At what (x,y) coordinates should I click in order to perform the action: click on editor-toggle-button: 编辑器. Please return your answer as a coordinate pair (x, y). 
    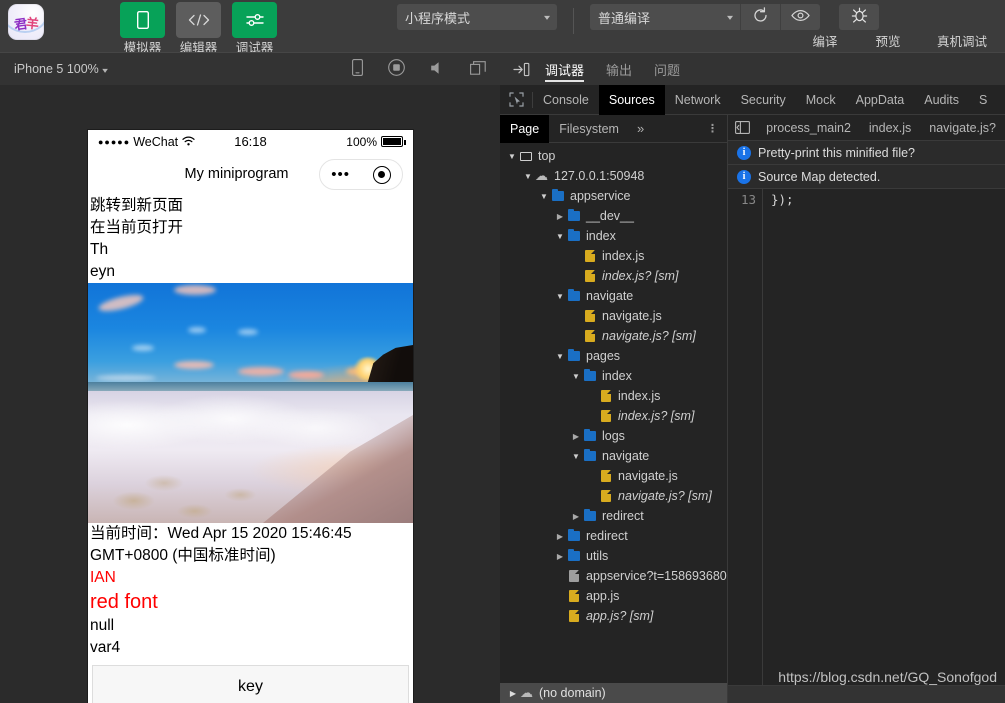
    Looking at the image, I should click on (198, 28).